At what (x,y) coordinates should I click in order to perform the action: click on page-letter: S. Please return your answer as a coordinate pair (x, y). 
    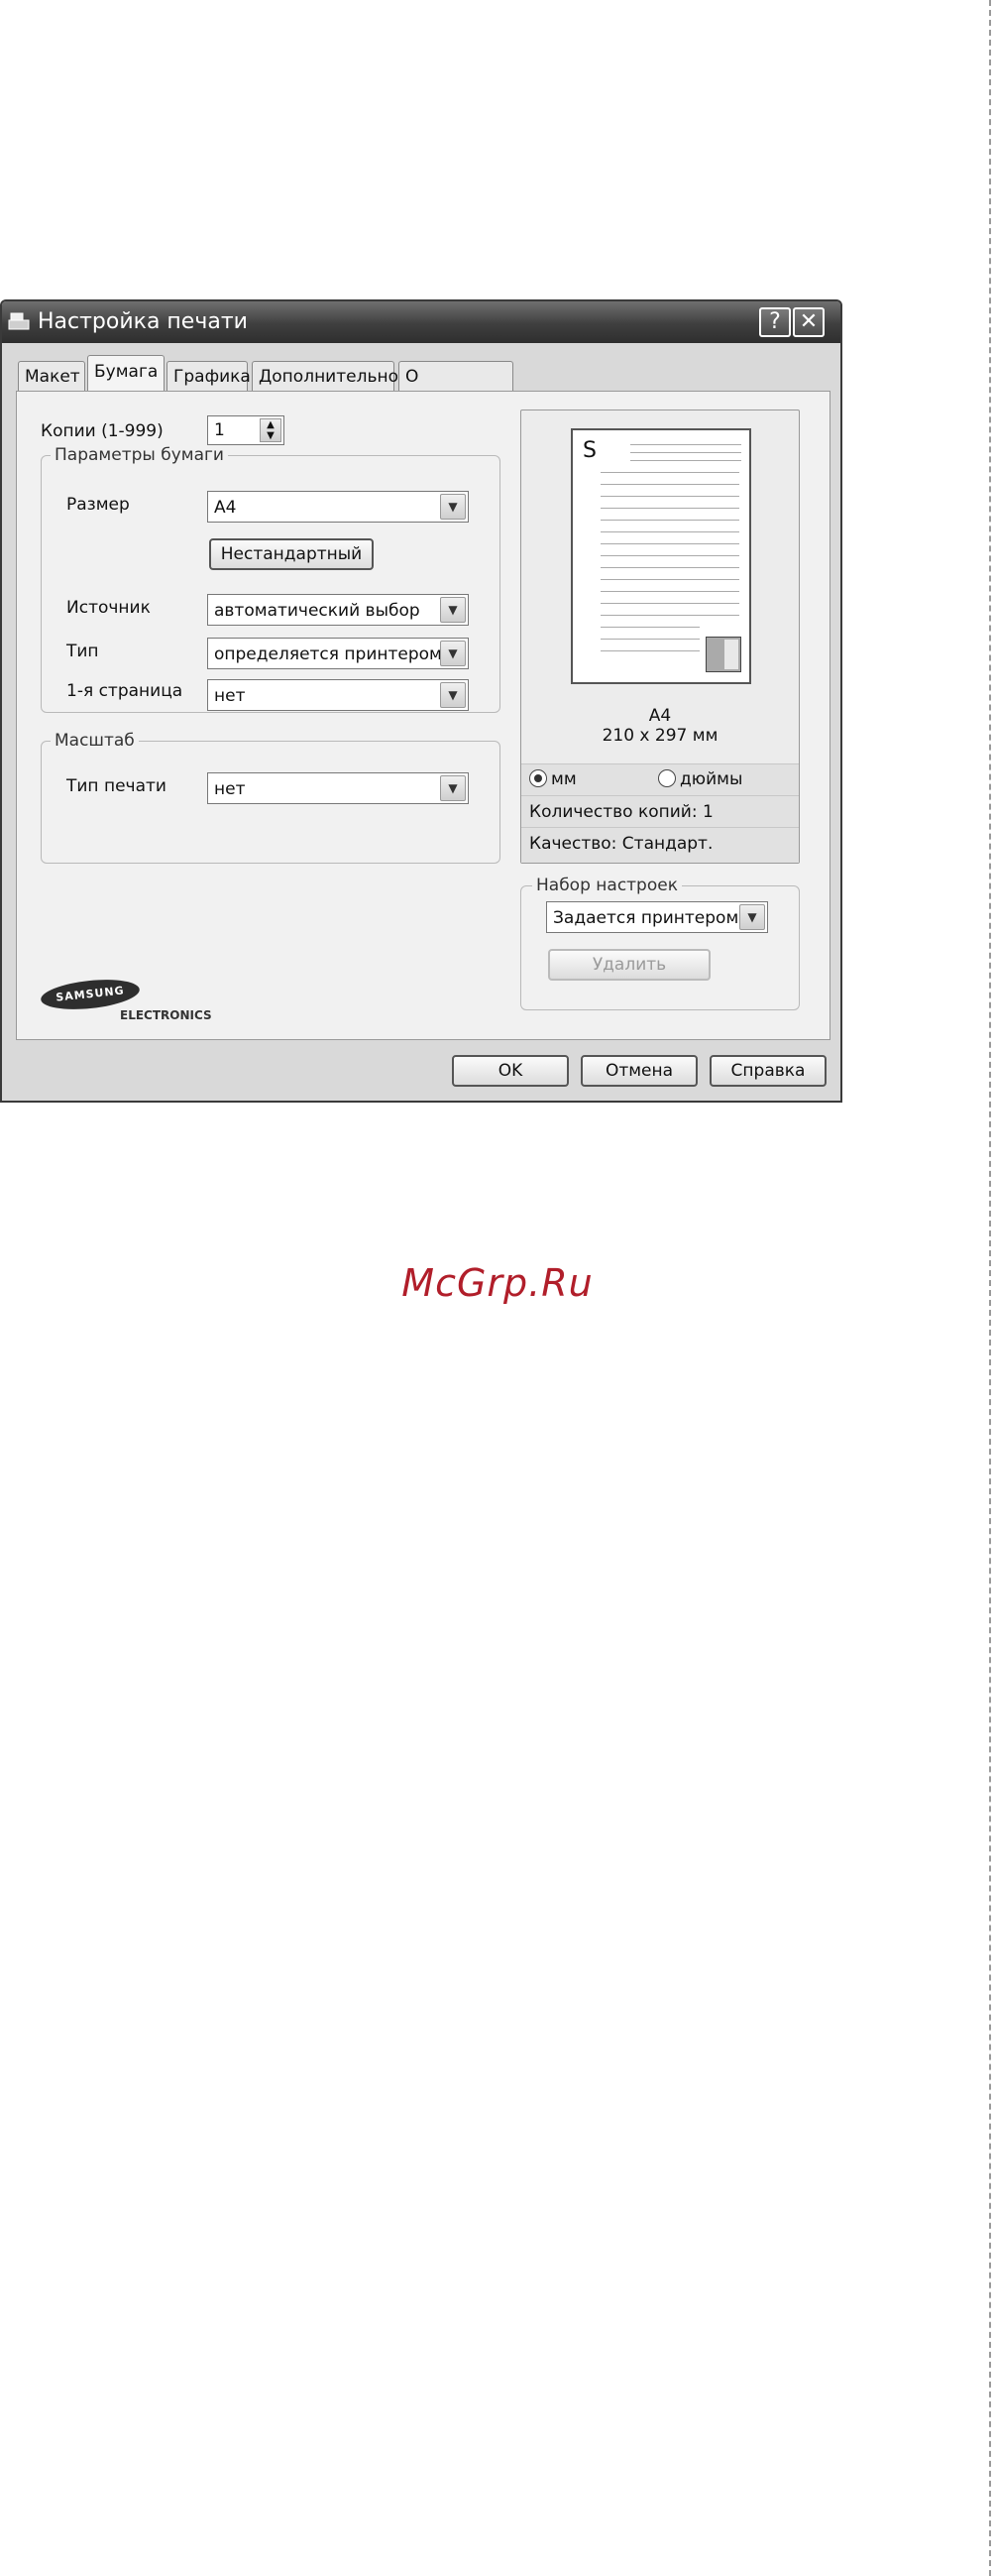
    Looking at the image, I should click on (590, 450).